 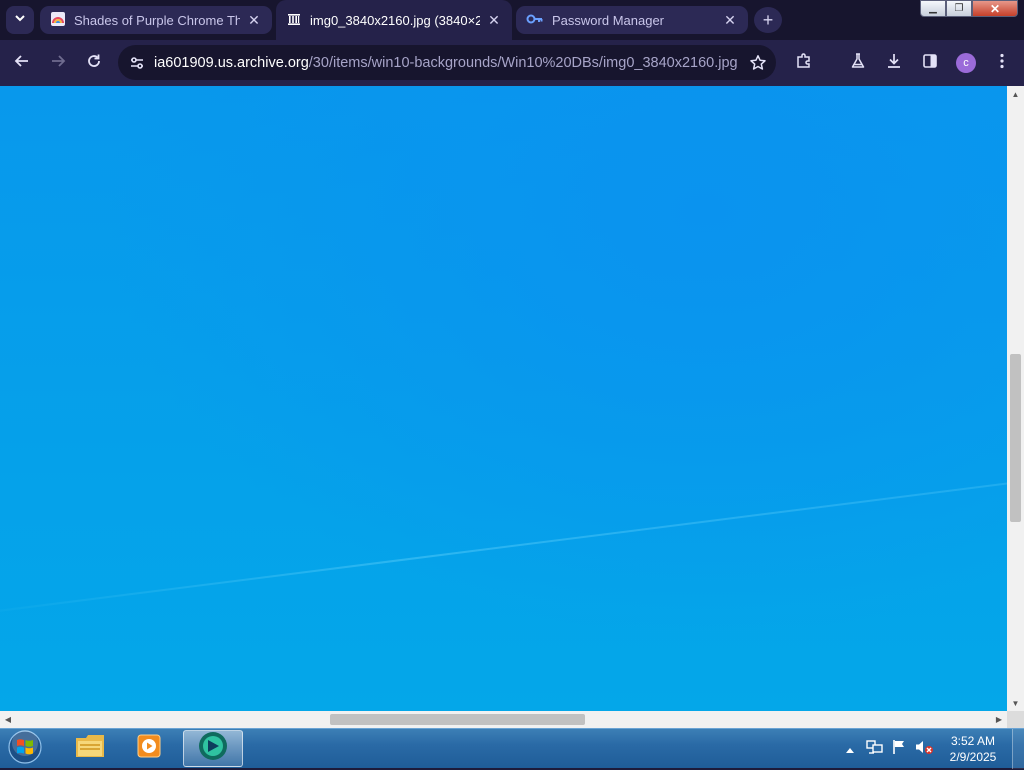 What do you see at coordinates (137, 63) in the screenshot?
I see `site-info-icon` at bounding box center [137, 63].